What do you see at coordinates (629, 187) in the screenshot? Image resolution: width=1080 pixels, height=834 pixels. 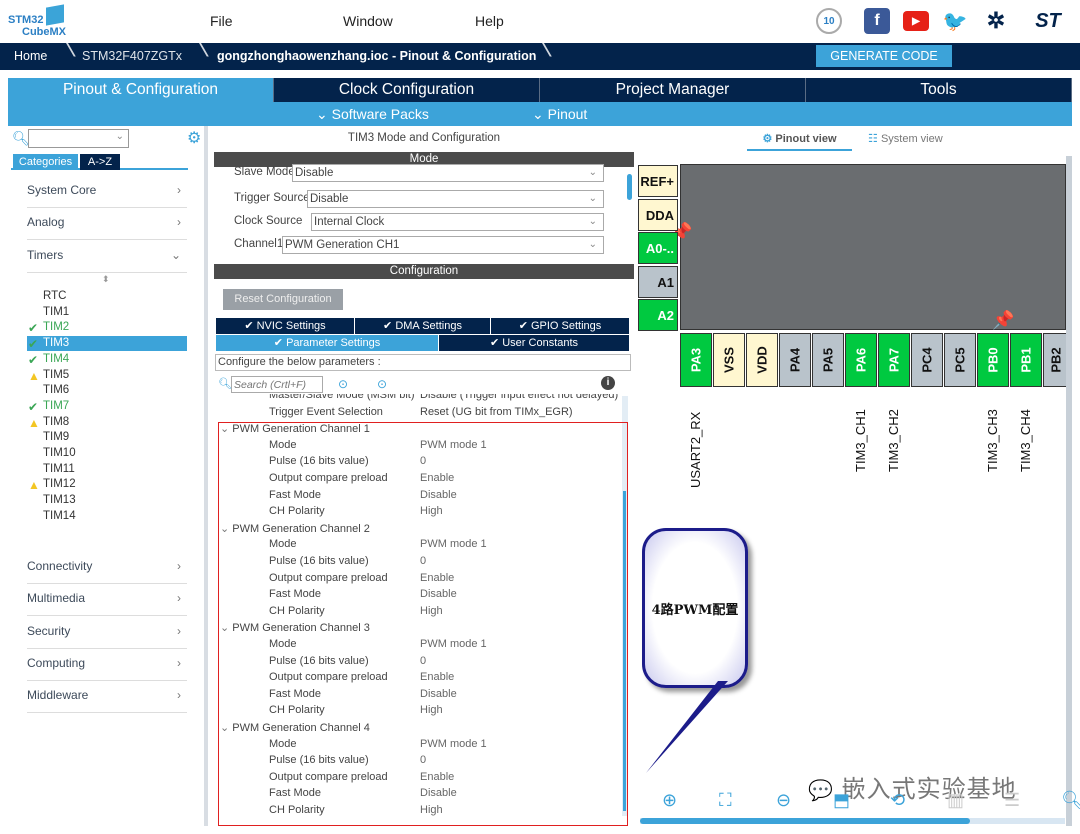 I see `mode-scrollbar` at bounding box center [629, 187].